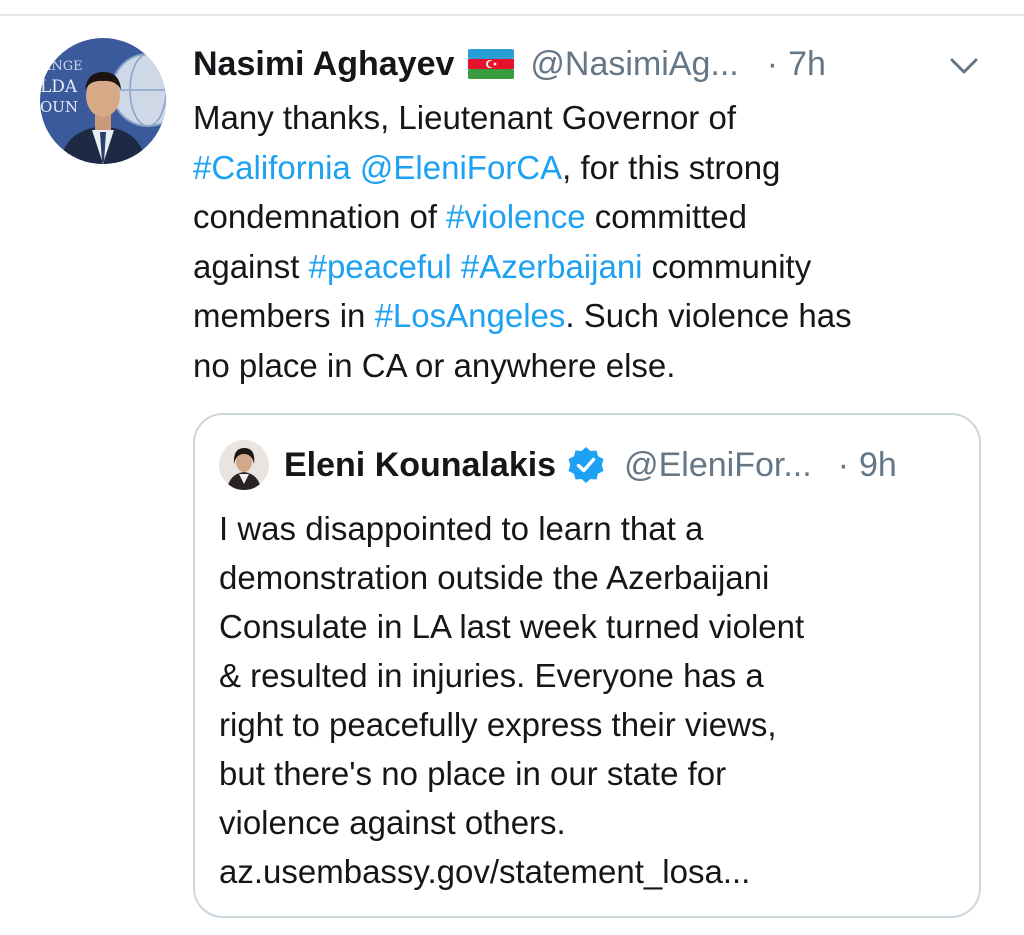 Image resolution: width=1024 pixels, height=935 pixels. What do you see at coordinates (103, 101) in the screenshot?
I see `author-avatar: ANGE LDA OUN` at bounding box center [103, 101].